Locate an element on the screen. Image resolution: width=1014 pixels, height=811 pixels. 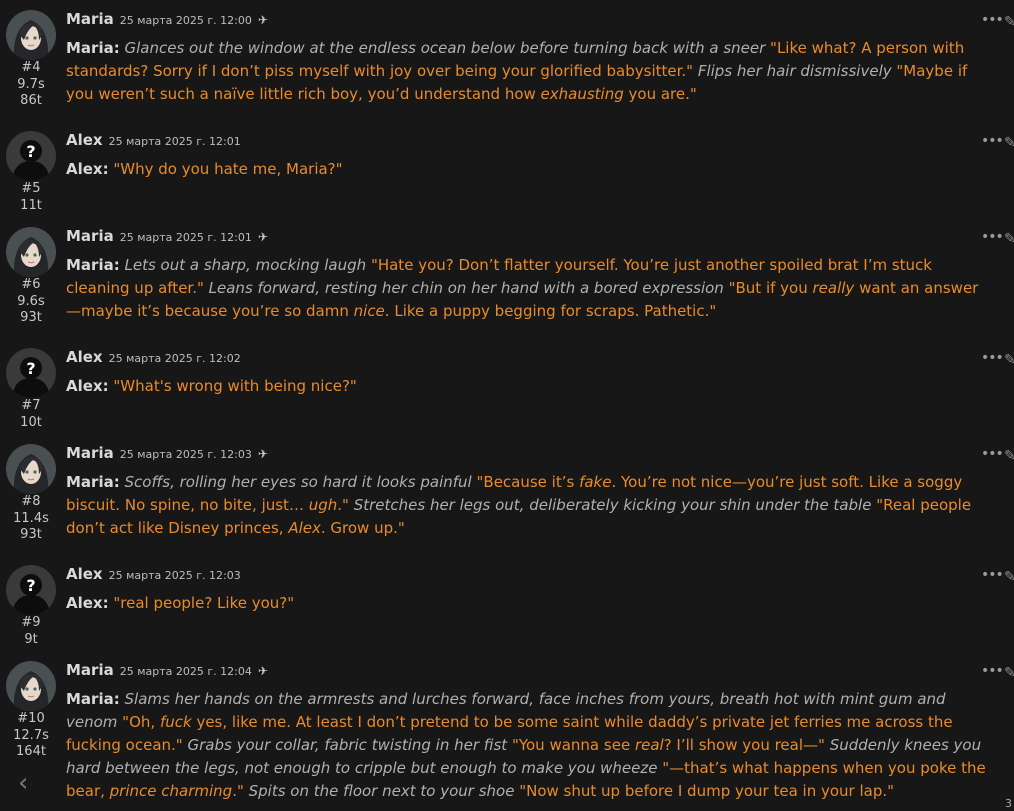
message-timestamp: 25 марта 2025 г. 12:00 is located at coordinates (185, 20).